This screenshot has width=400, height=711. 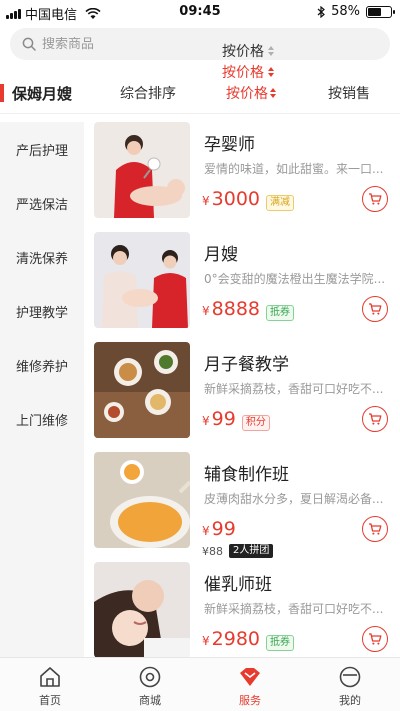 I want to click on sidebar-item-maintenance: 清洗保养, so click(x=42, y=257).